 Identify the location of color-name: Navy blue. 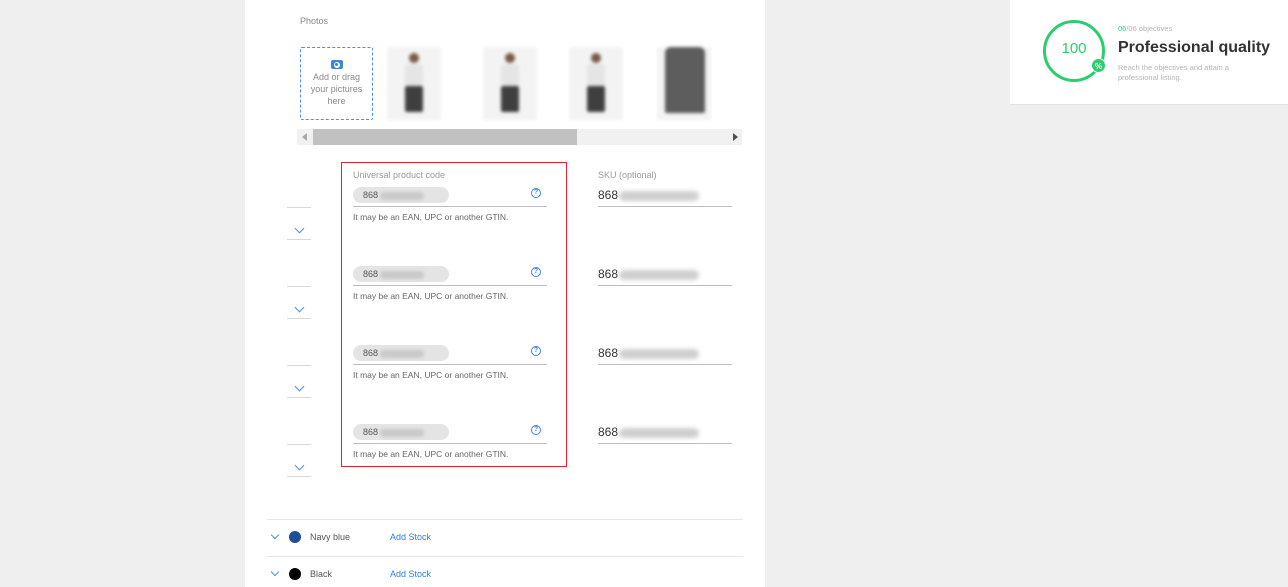
(330, 537).